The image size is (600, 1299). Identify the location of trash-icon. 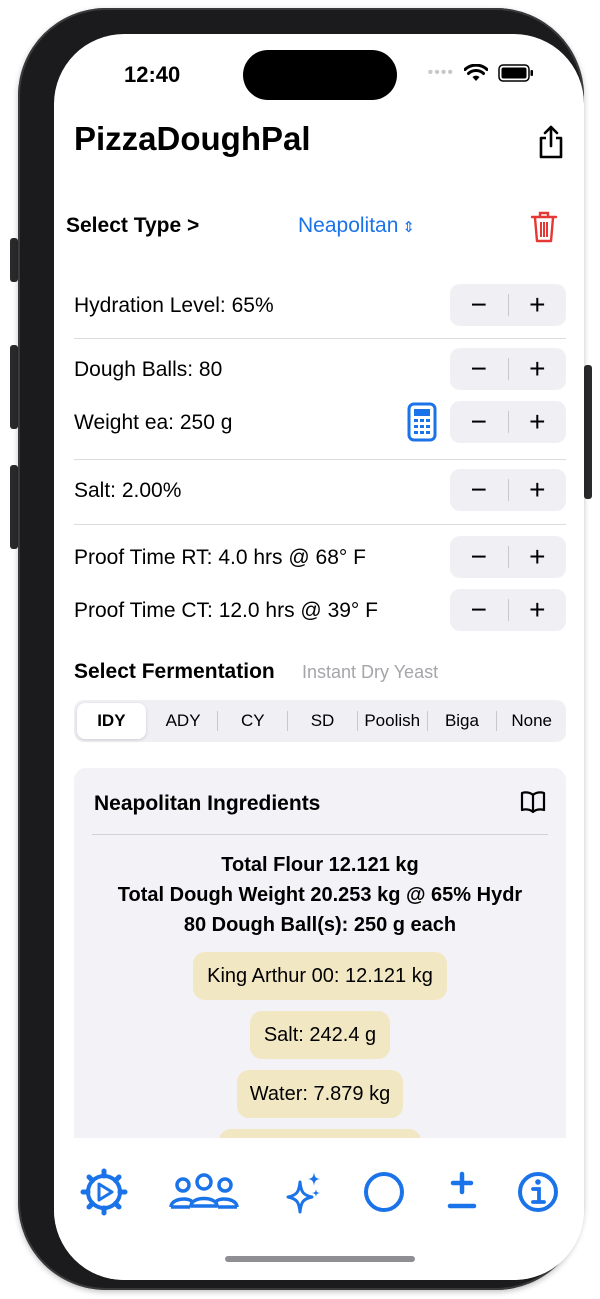
(544, 227).